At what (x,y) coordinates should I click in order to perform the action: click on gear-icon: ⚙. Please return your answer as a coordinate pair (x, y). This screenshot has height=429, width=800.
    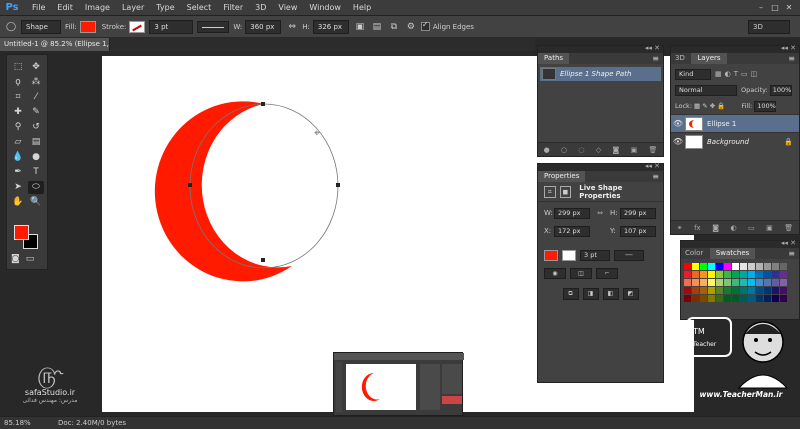
    Looking at the image, I should click on (411, 27).